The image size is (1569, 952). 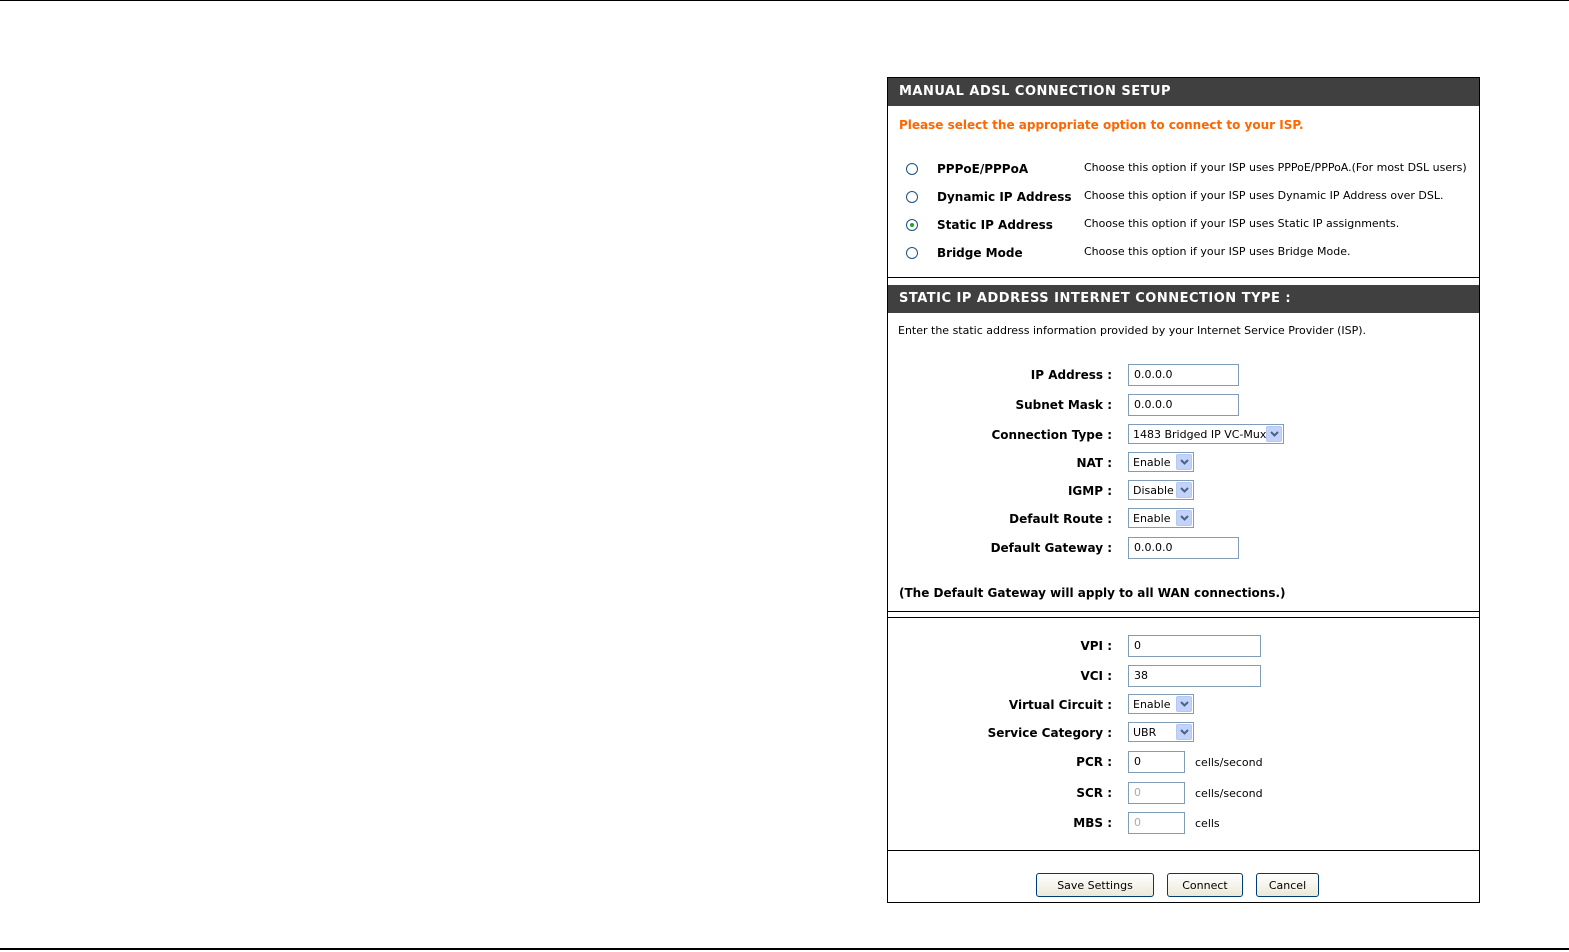 I want to click on mbs-input: 0, so click(x=1156, y=823).